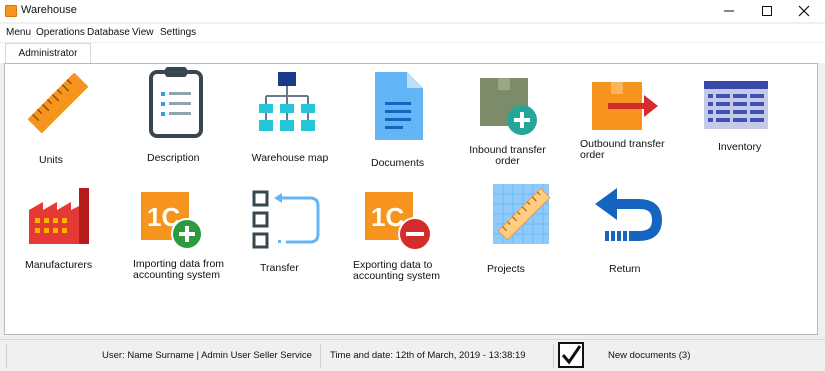 This screenshot has width=825, height=371. I want to click on tile-label: Exporting data to accounting system, so click(396, 270).